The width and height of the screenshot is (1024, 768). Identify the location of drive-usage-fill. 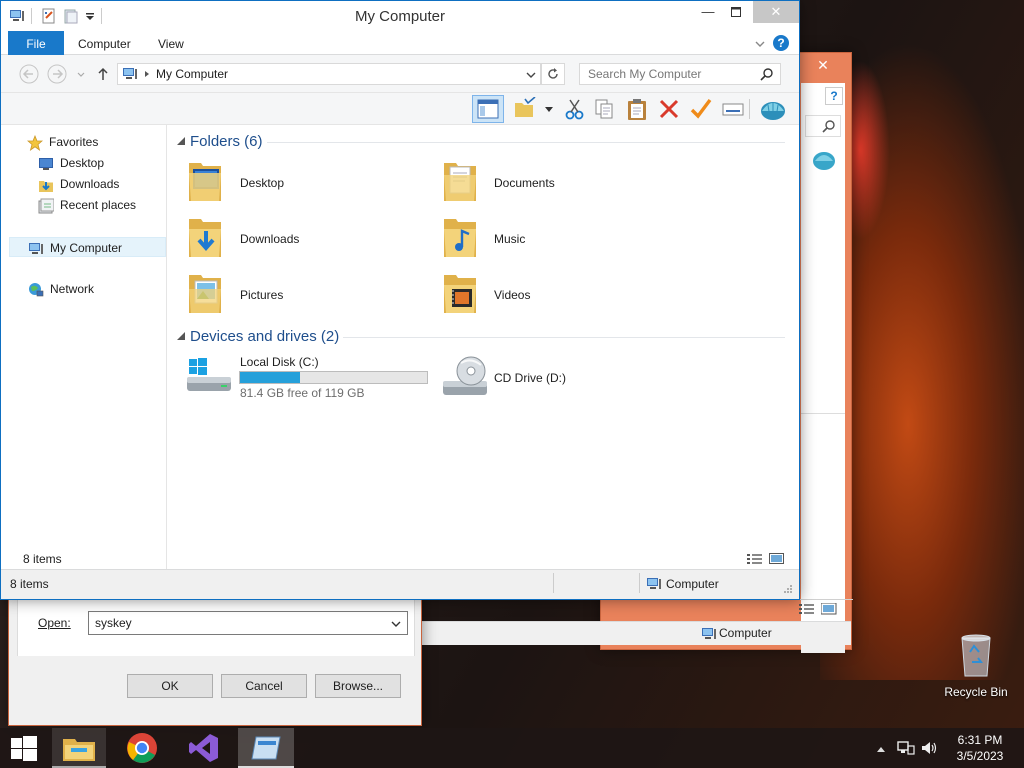
(270, 377).